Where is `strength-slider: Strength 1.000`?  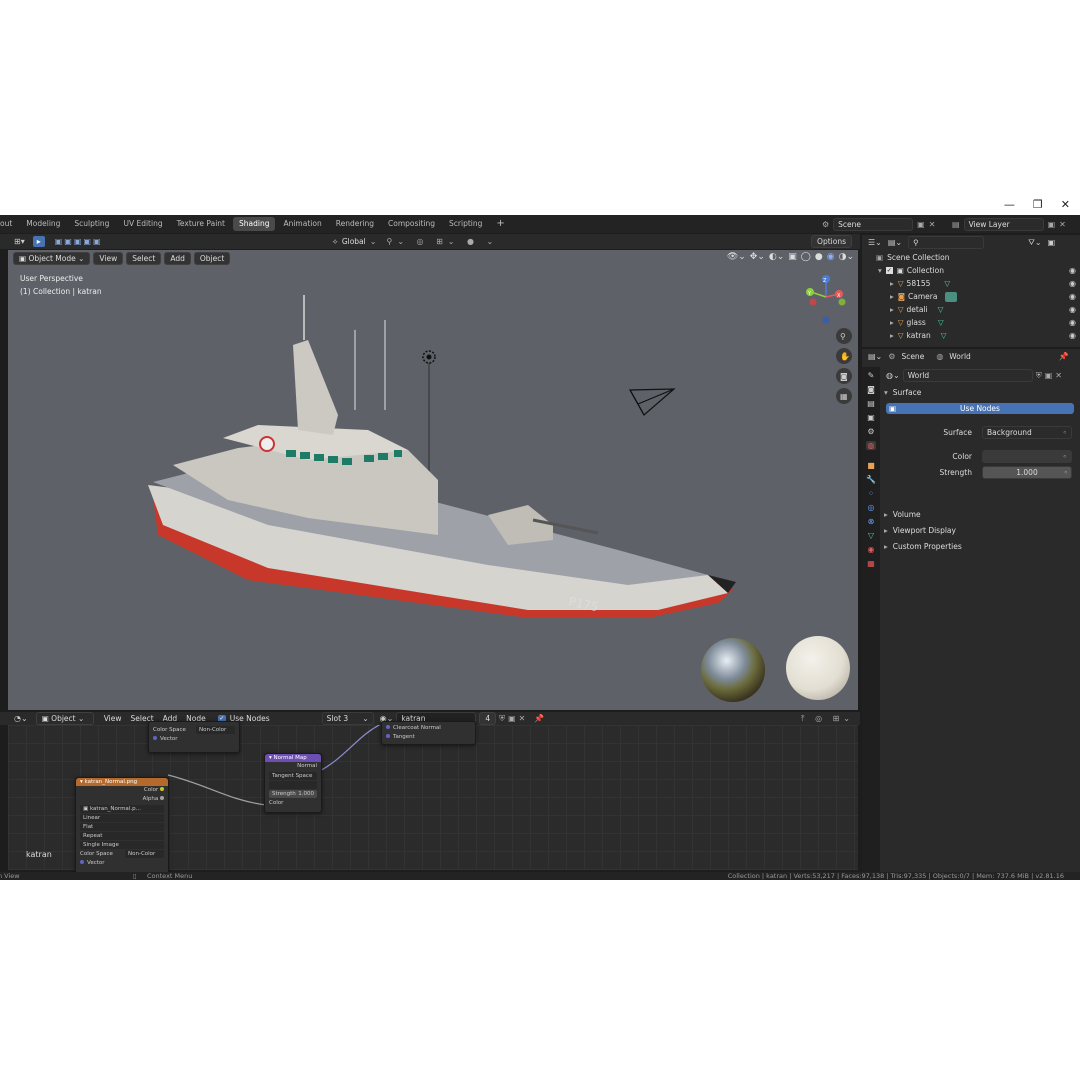 strength-slider: Strength 1.000 is located at coordinates (293, 794).